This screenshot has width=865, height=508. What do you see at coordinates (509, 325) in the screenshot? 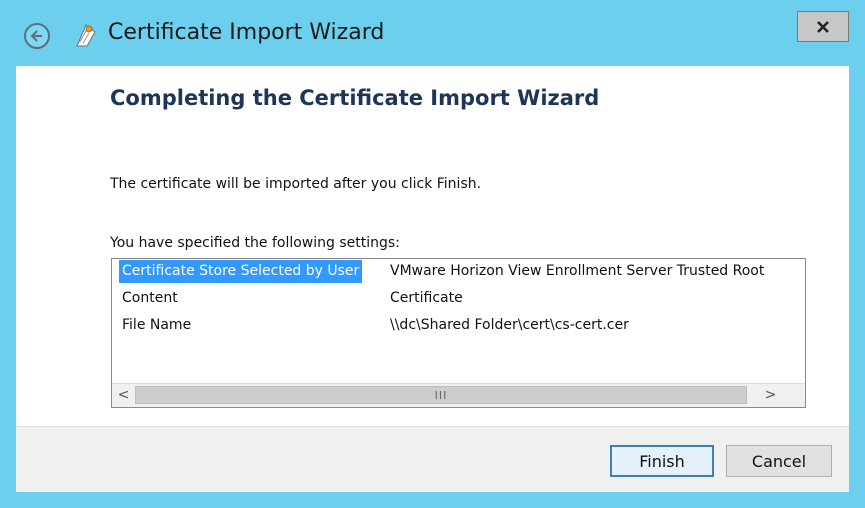
I see `setting-value: \\dc\Shared Folder\cert\cs-cert.cer` at bounding box center [509, 325].